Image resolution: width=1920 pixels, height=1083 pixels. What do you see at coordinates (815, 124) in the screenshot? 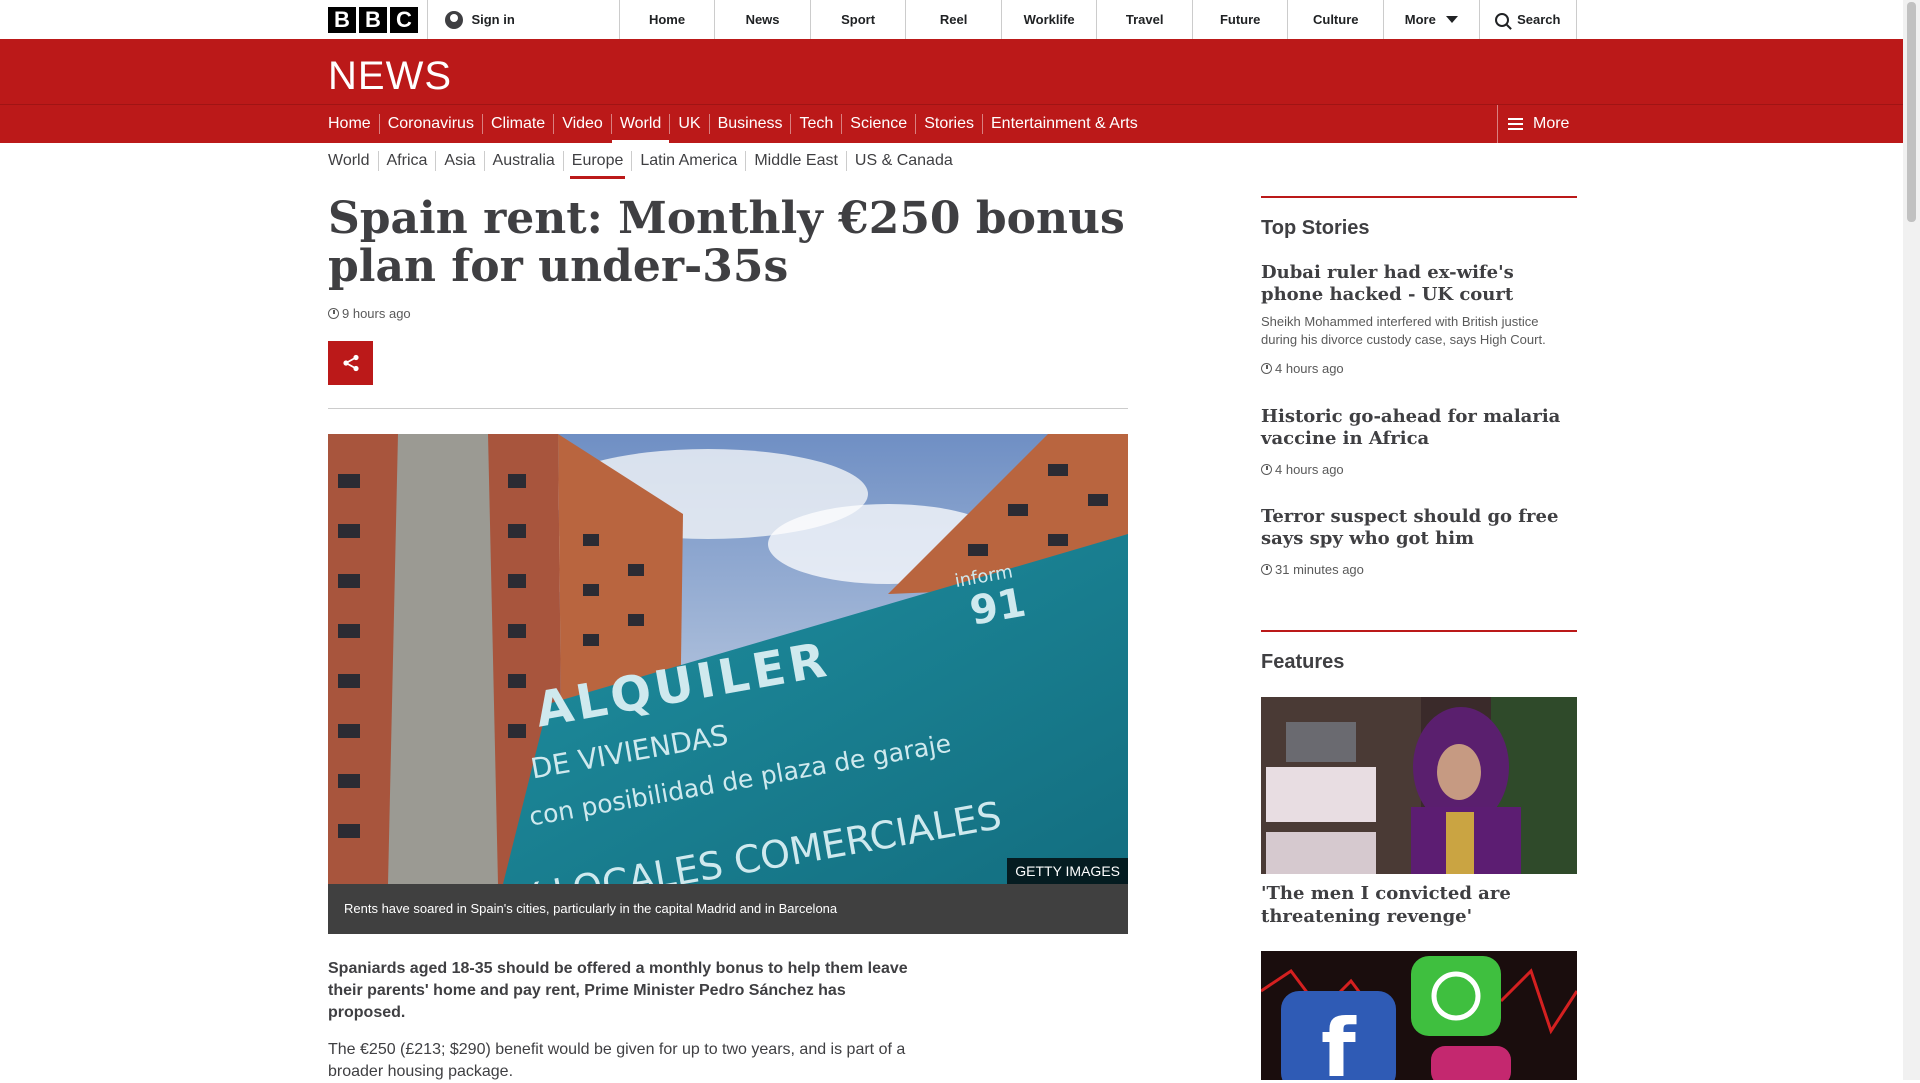
I see `section-nav-tech: Tech` at bounding box center [815, 124].